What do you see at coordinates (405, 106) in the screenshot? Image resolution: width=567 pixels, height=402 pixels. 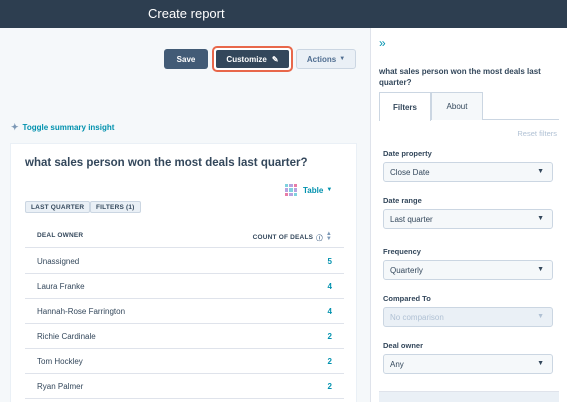 I see `tab-filters: Filters` at bounding box center [405, 106].